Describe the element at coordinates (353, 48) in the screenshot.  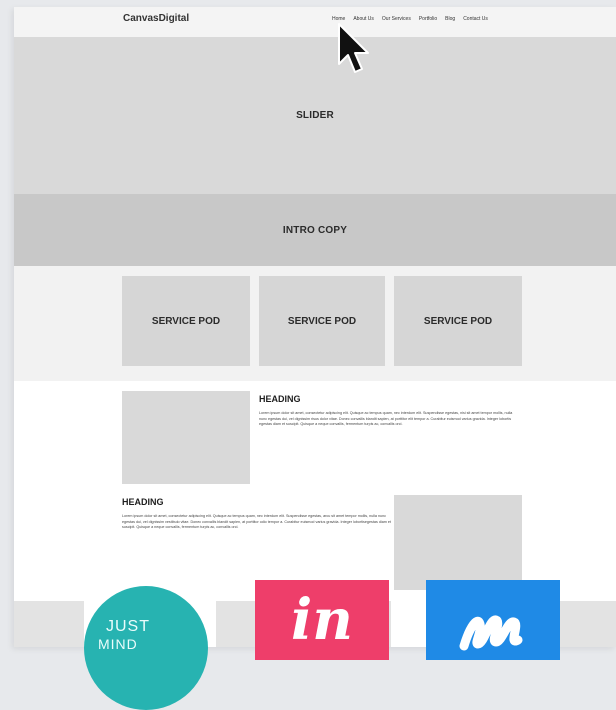
I see `mouse-cursor-icon` at that location.